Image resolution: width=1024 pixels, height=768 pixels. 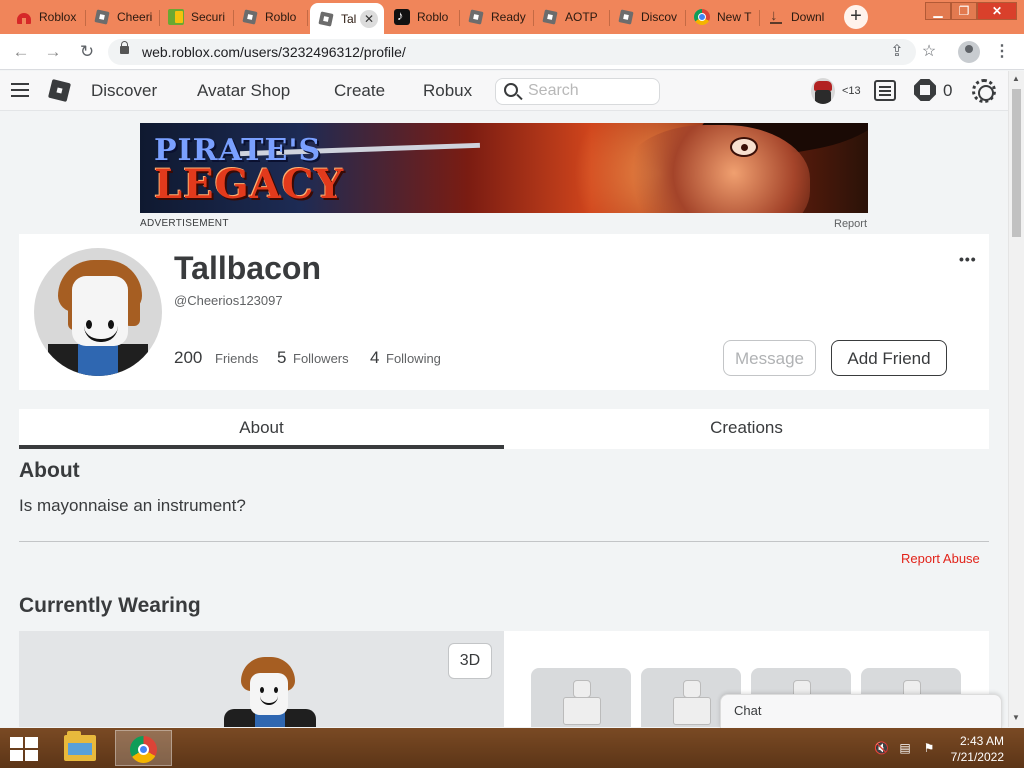 What do you see at coordinates (984, 91) in the screenshot?
I see `settings-gear-icon` at bounding box center [984, 91].